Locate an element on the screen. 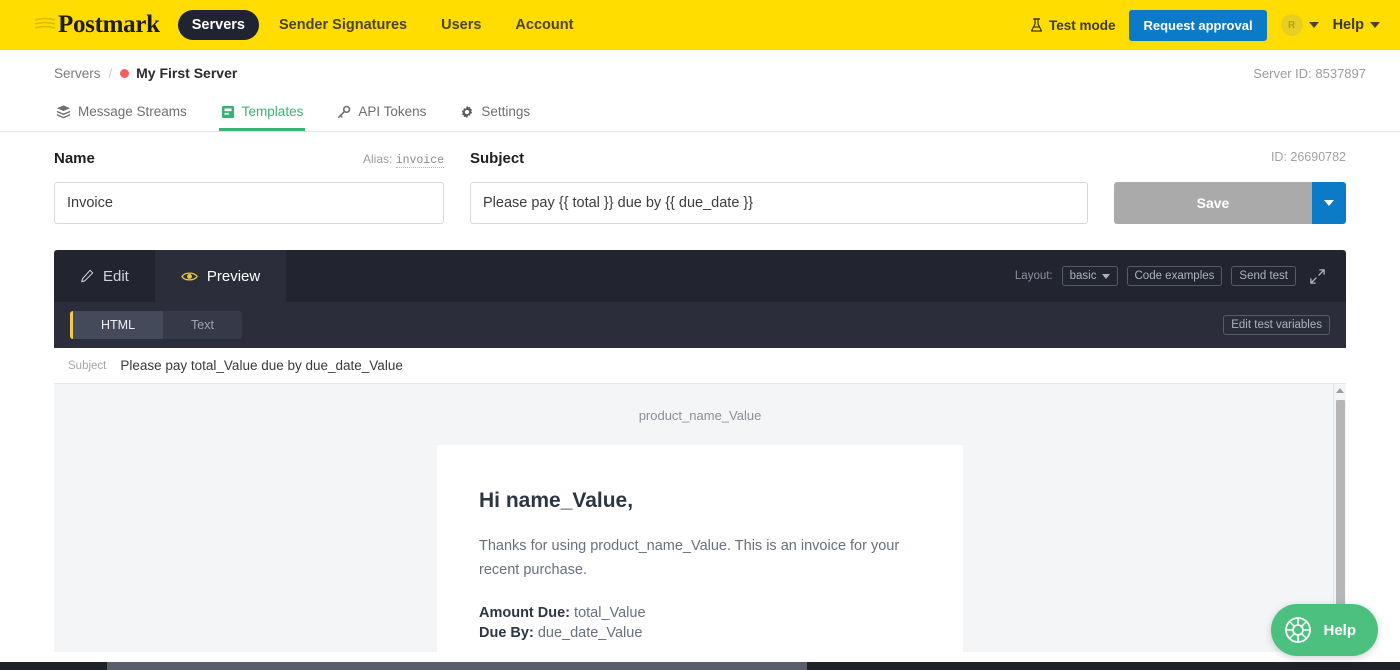 The image size is (1400, 670). template-icon is located at coordinates (227, 111).